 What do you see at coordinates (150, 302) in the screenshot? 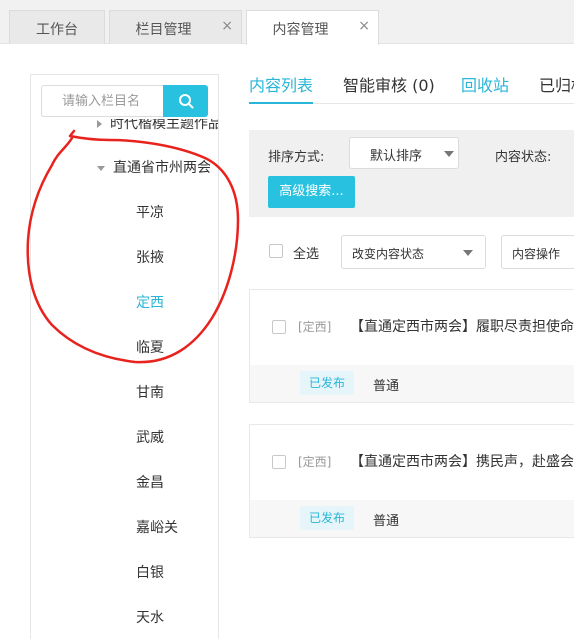
I see `tree-item-dingxi: 定西` at bounding box center [150, 302].